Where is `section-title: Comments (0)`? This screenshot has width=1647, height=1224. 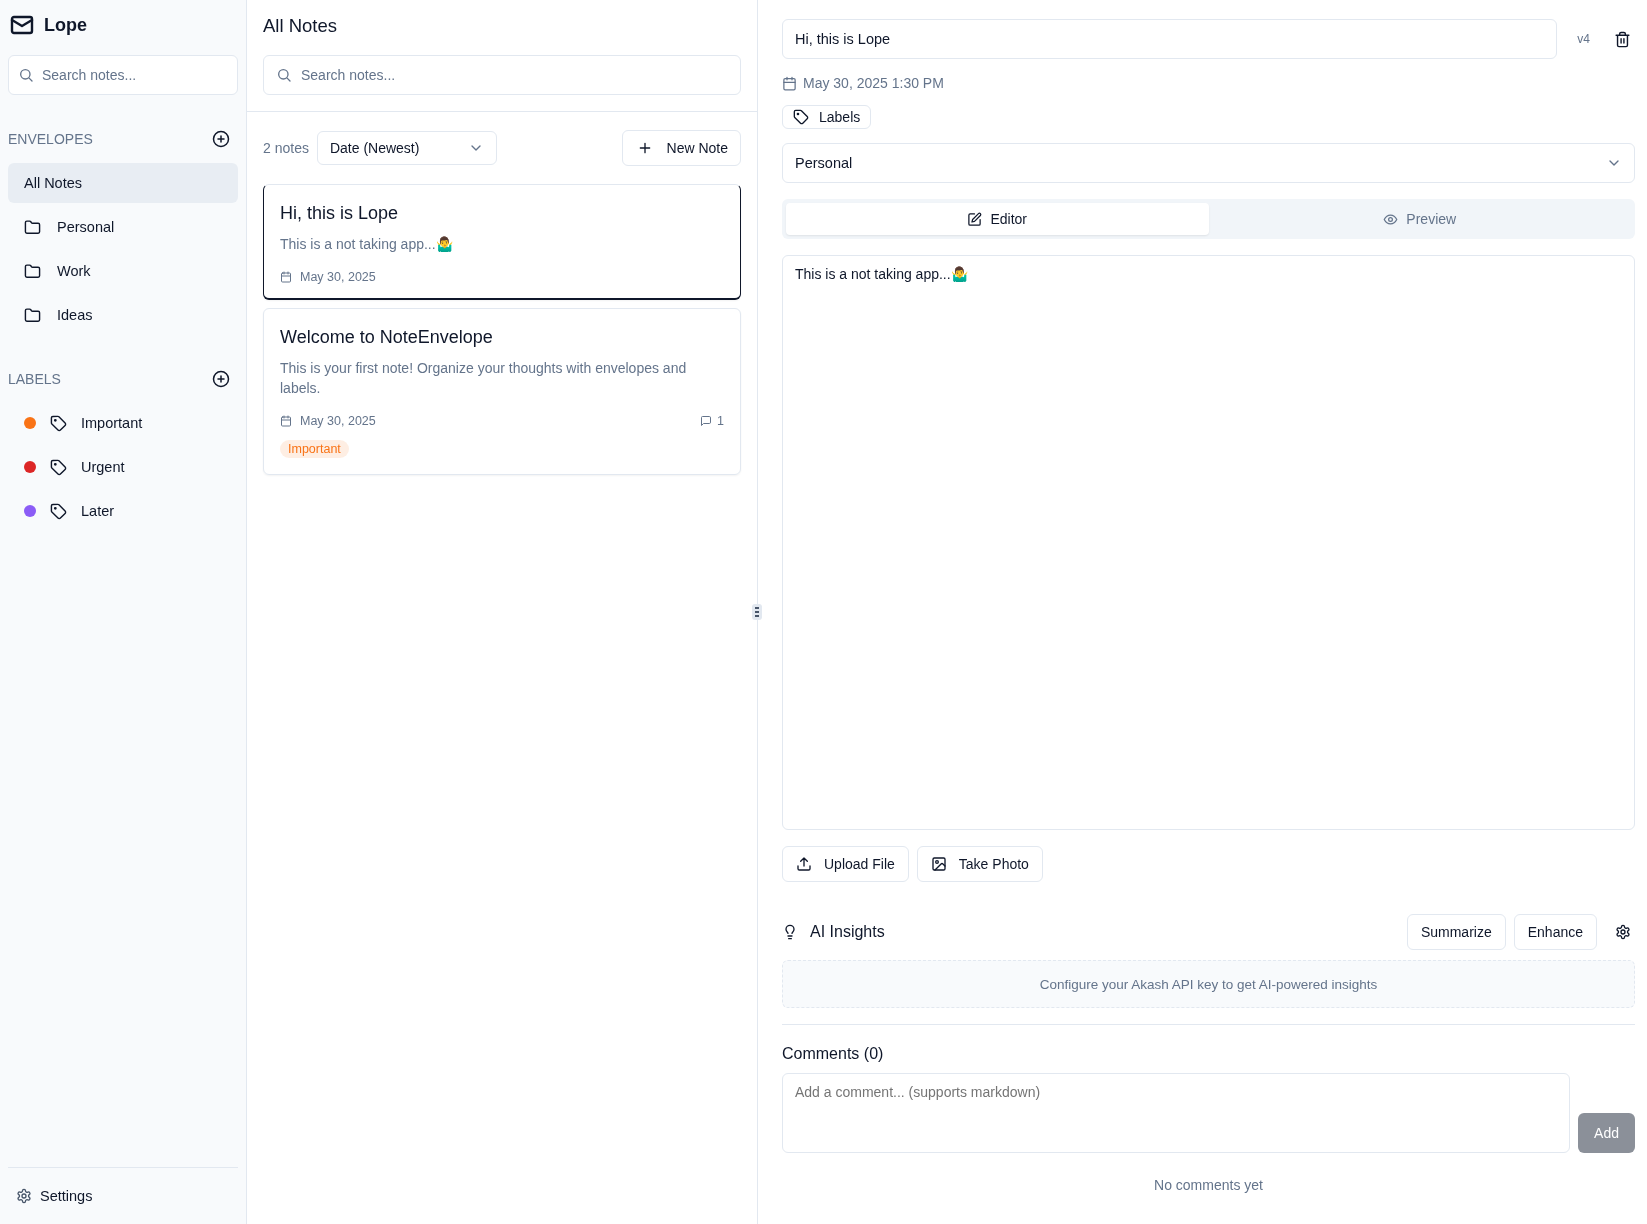 section-title: Comments (0) is located at coordinates (833, 1054).